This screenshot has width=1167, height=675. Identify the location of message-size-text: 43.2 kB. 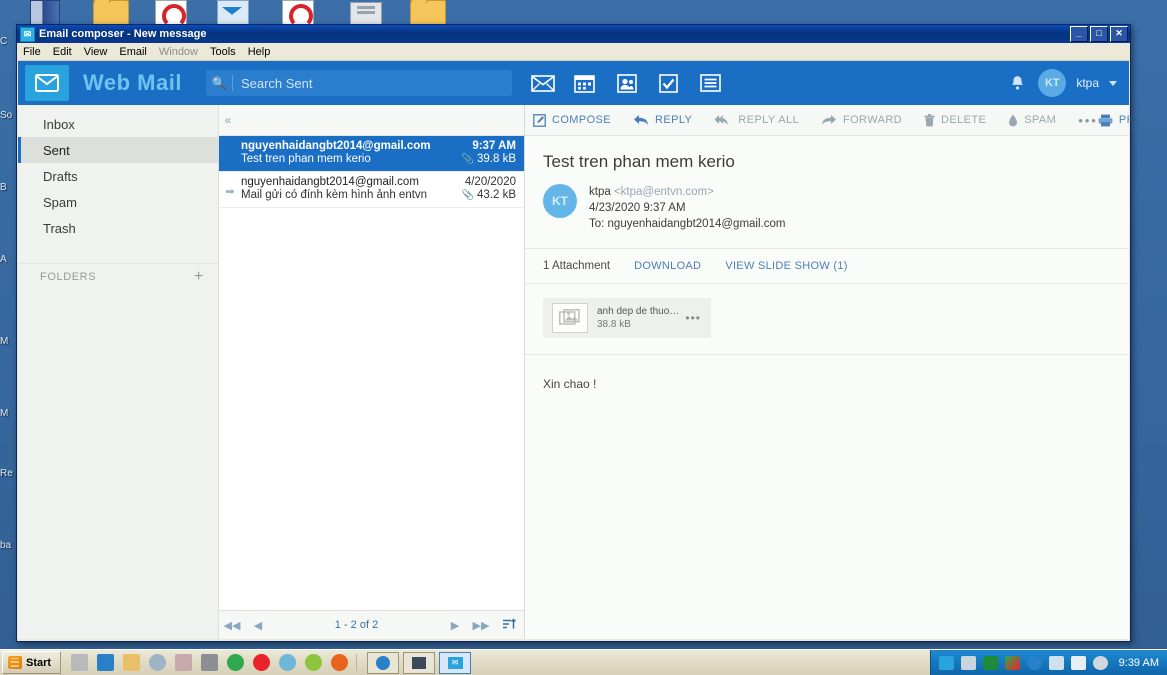
(496, 195).